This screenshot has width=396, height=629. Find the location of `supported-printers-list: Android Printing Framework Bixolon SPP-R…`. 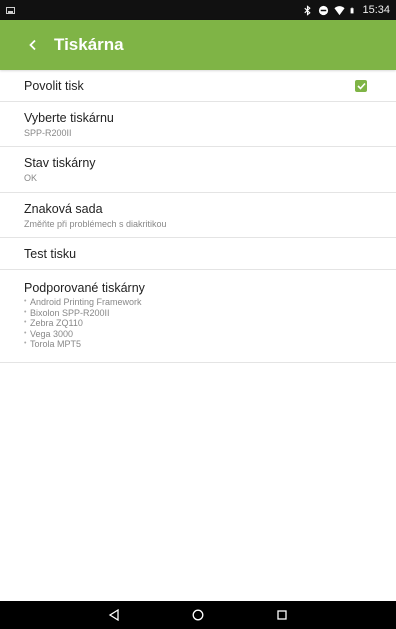

supported-printers-list: Android Printing Framework Bixolon SPP-R… is located at coordinates (84, 323).